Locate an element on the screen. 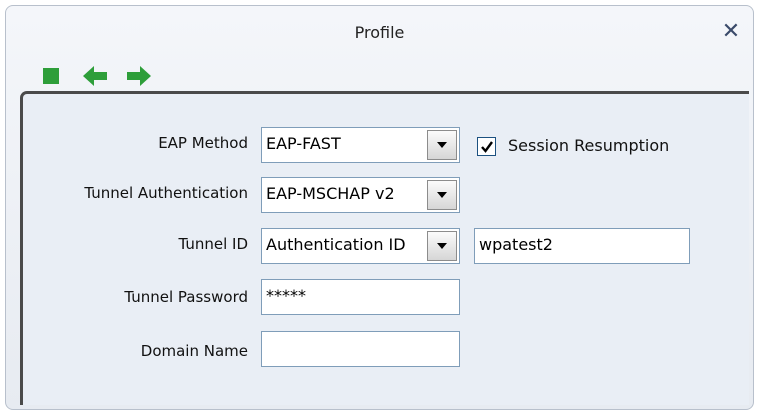  stop-icon is located at coordinates (51, 76).